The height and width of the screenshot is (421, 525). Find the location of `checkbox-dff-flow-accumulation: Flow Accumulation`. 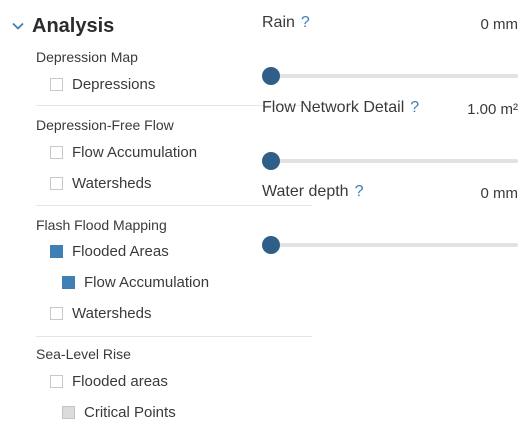

checkbox-dff-flow-accumulation: Flow Accumulation is located at coordinates (123, 152).